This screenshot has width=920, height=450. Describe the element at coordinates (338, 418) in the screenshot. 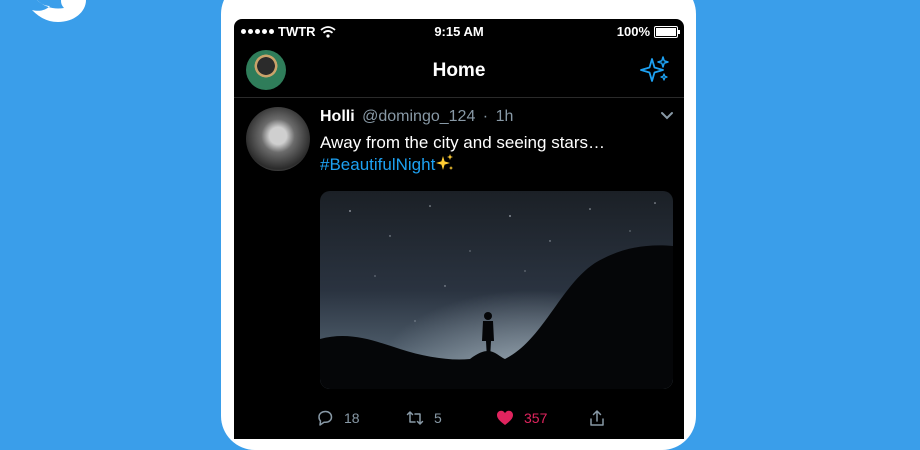

I see `reply-button: 18` at that location.